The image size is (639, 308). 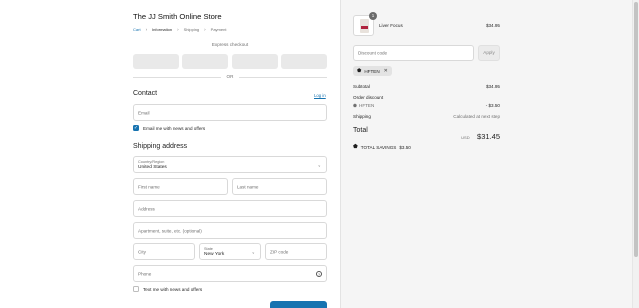 I want to click on or-text: OR, so click(x=230, y=76).